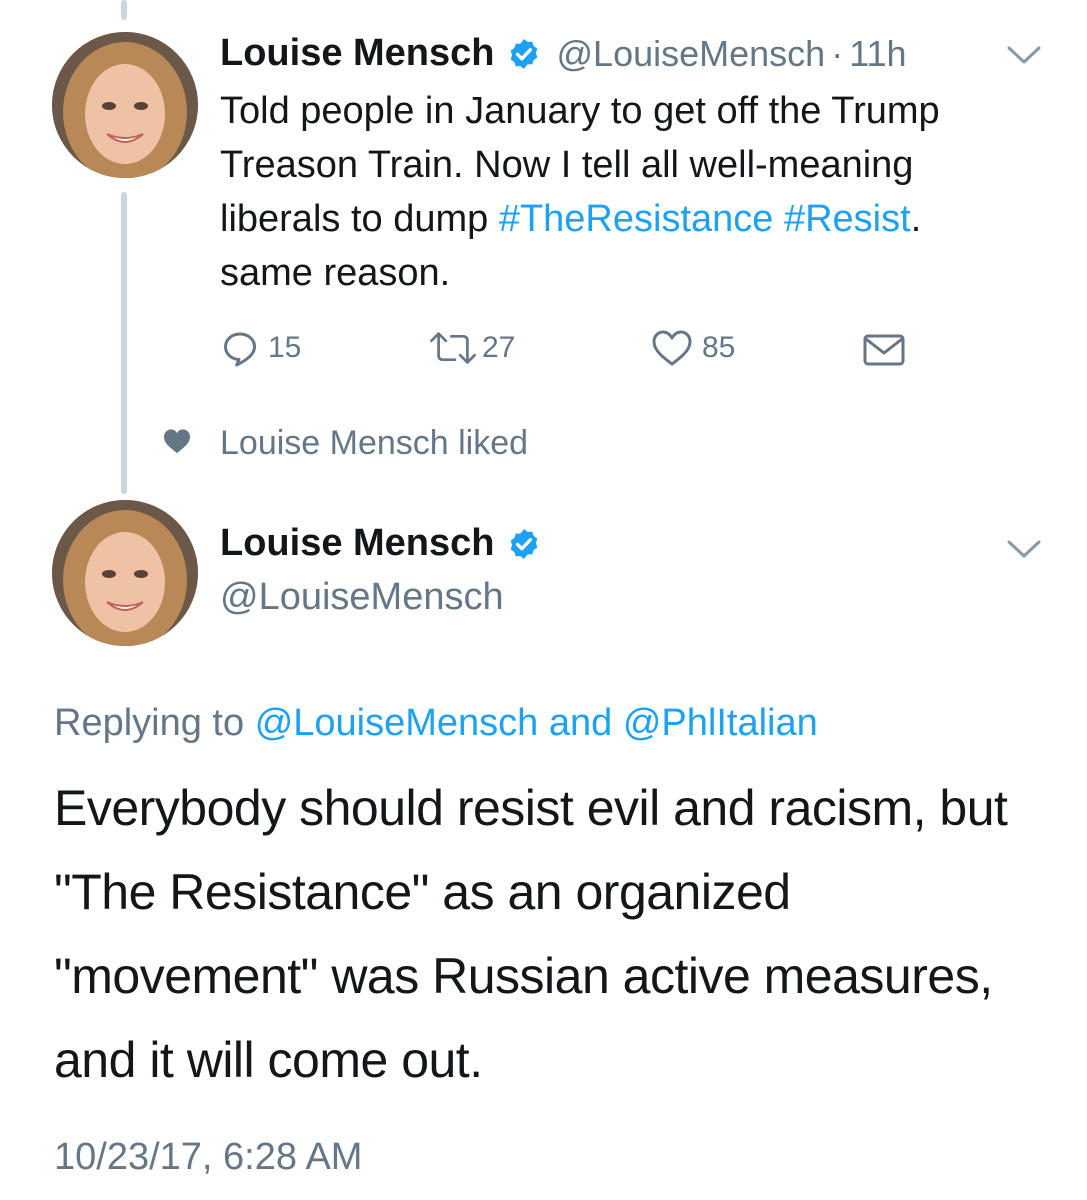  Describe the element at coordinates (374, 443) in the screenshot. I see `liked-context-text: Louise Mensch liked` at that location.